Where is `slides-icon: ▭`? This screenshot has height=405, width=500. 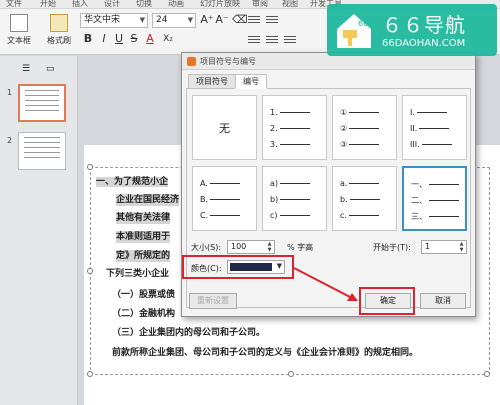
slides-icon: ▭ is located at coordinates (50, 69).